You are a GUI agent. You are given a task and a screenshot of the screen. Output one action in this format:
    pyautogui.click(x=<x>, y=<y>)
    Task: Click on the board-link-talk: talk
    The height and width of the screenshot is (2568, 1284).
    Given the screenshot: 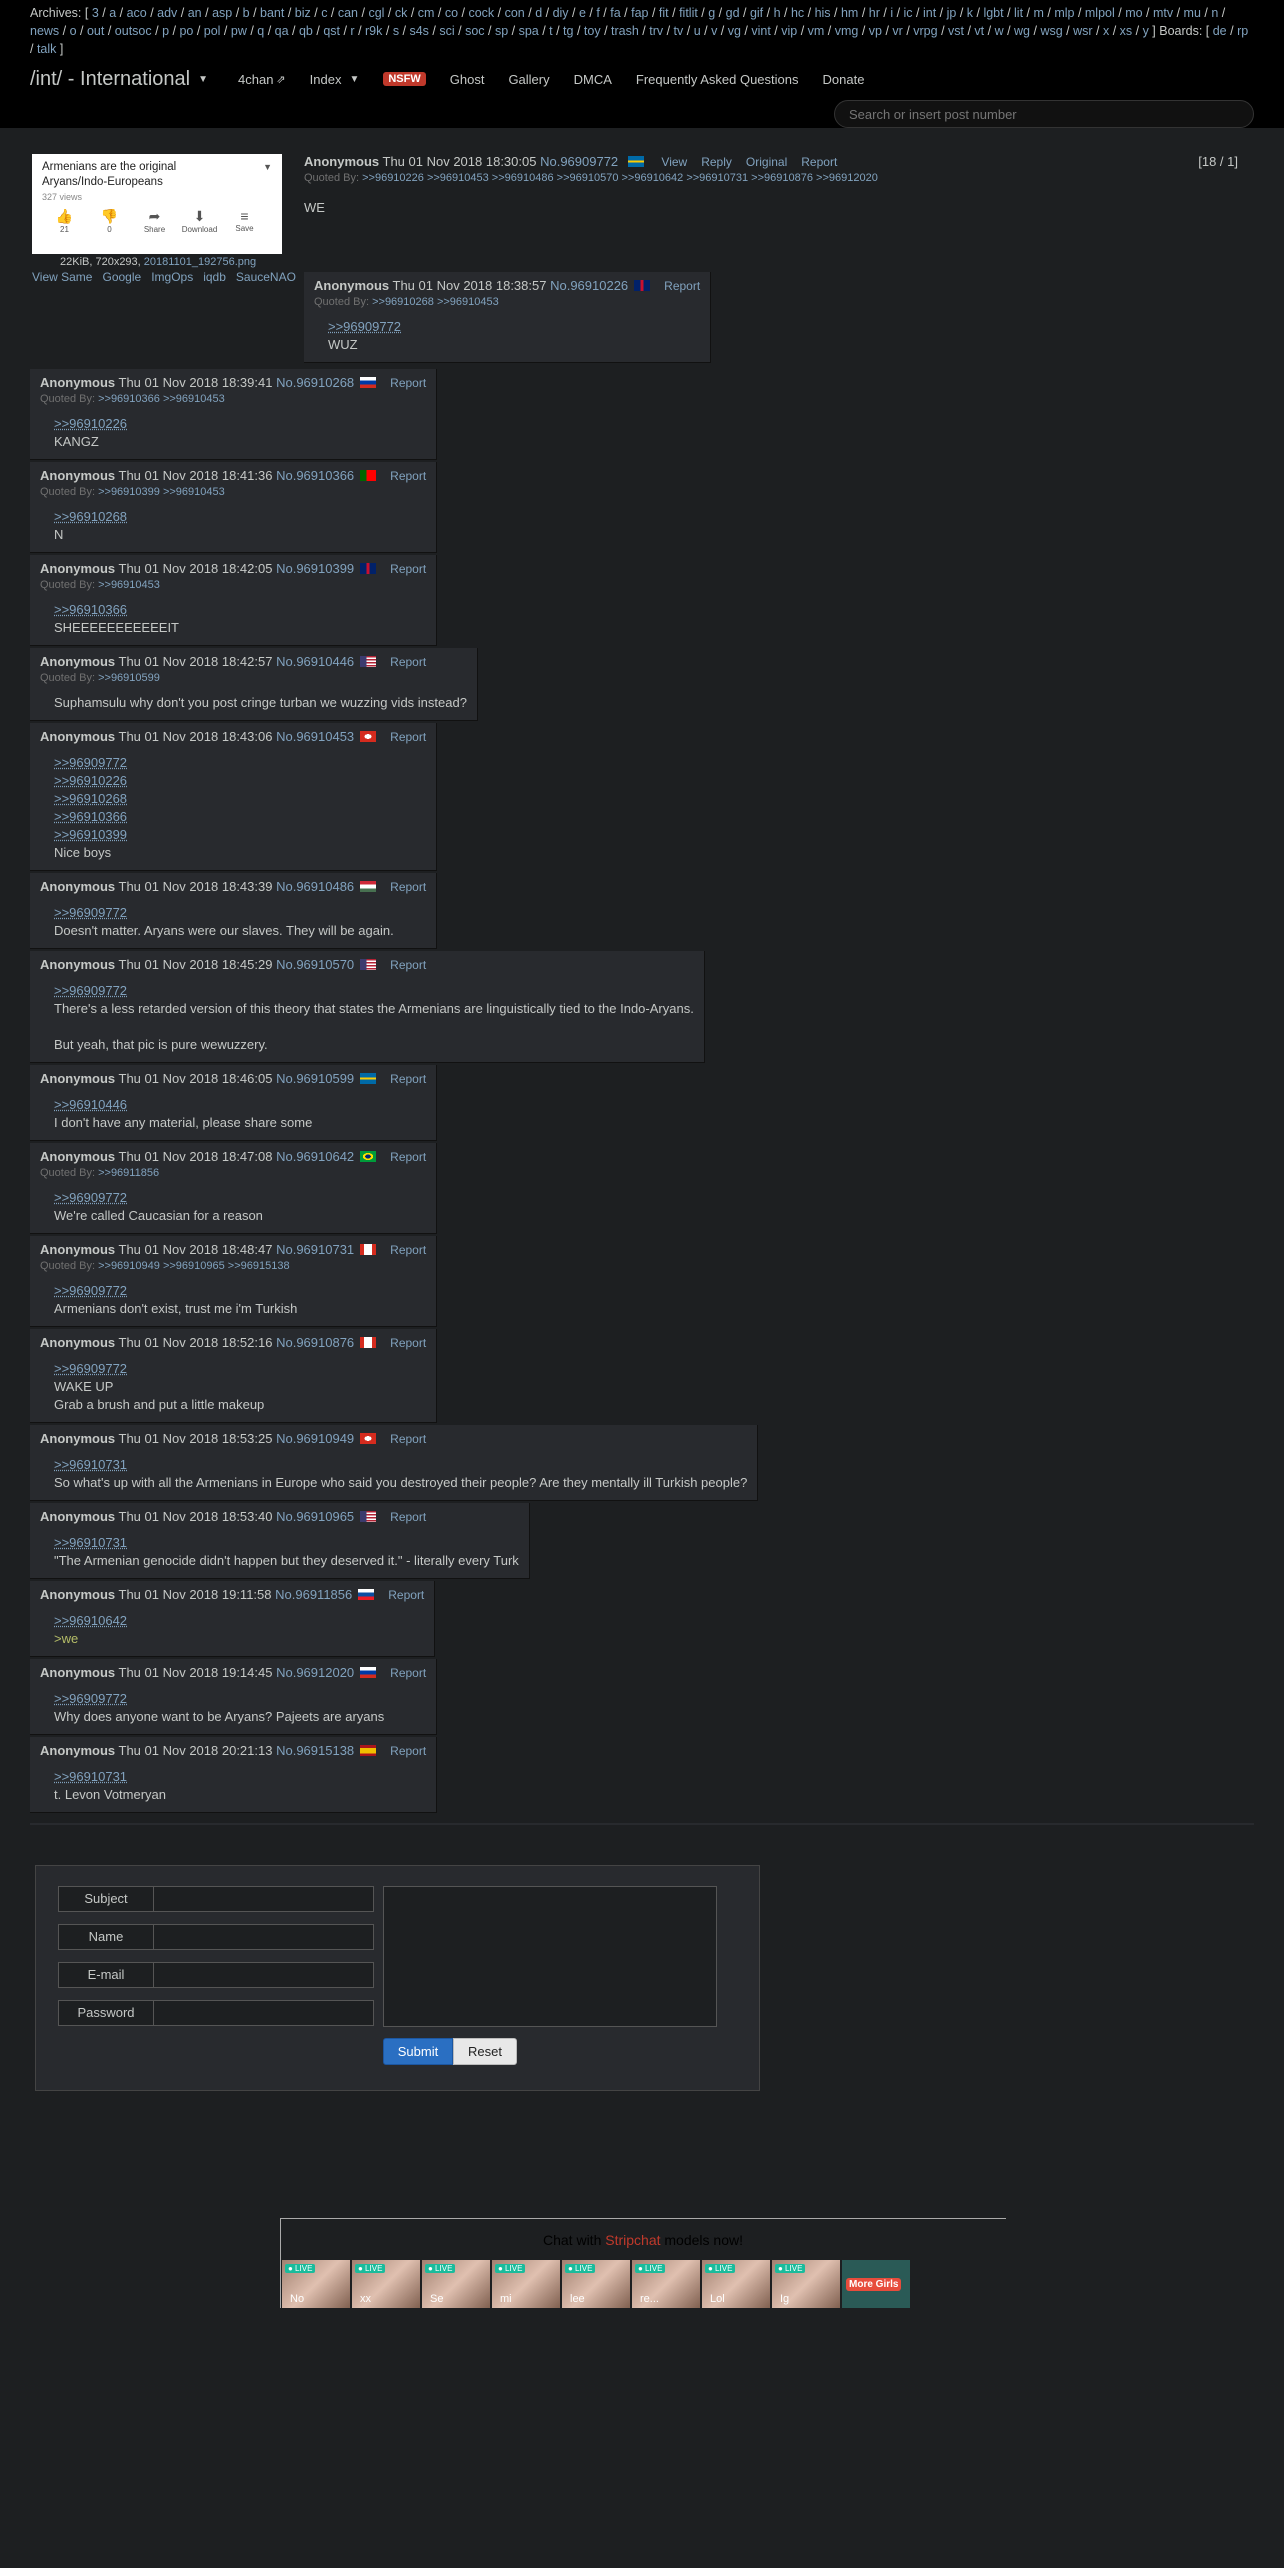 What is the action you would take?
    pyautogui.click(x=46, y=49)
    